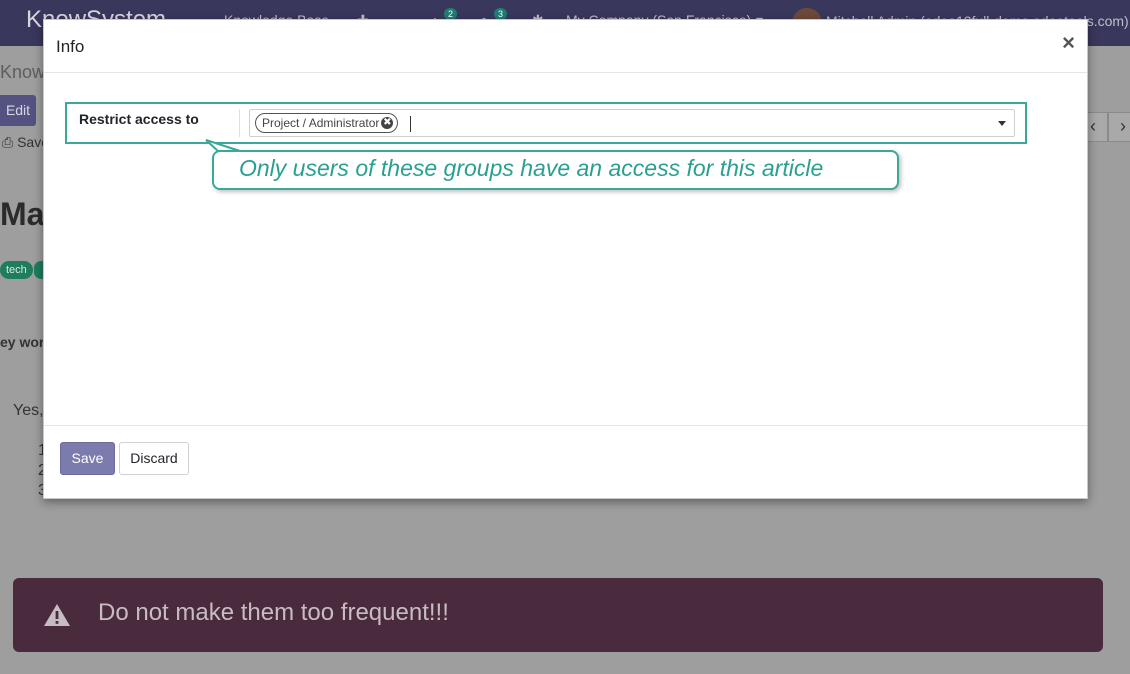  I want to click on group-tag: Project / Administrator ✖, so click(327, 123).